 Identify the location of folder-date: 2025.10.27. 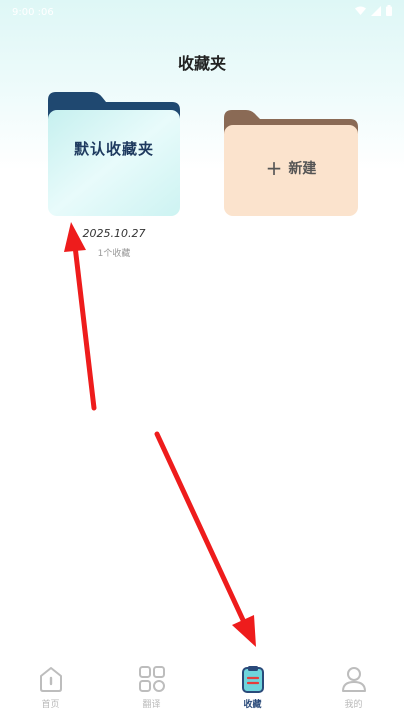
(114, 233).